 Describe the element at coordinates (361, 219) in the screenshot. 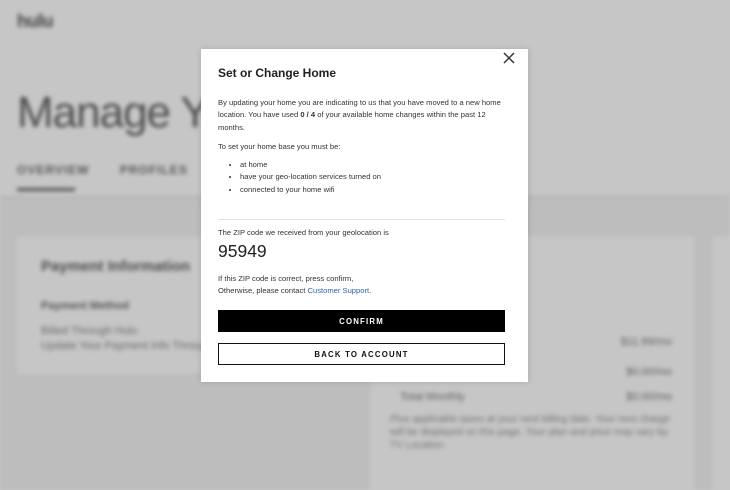

I see `modal-divider` at that location.